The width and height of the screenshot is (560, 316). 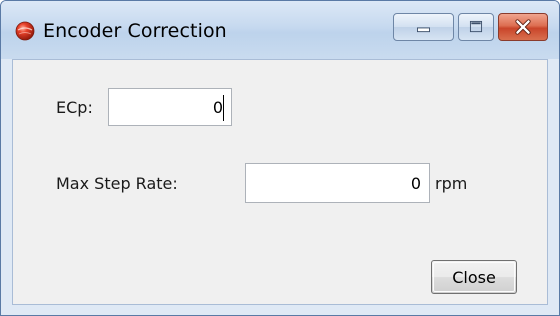 I want to click on close-window-button, so click(x=523, y=27).